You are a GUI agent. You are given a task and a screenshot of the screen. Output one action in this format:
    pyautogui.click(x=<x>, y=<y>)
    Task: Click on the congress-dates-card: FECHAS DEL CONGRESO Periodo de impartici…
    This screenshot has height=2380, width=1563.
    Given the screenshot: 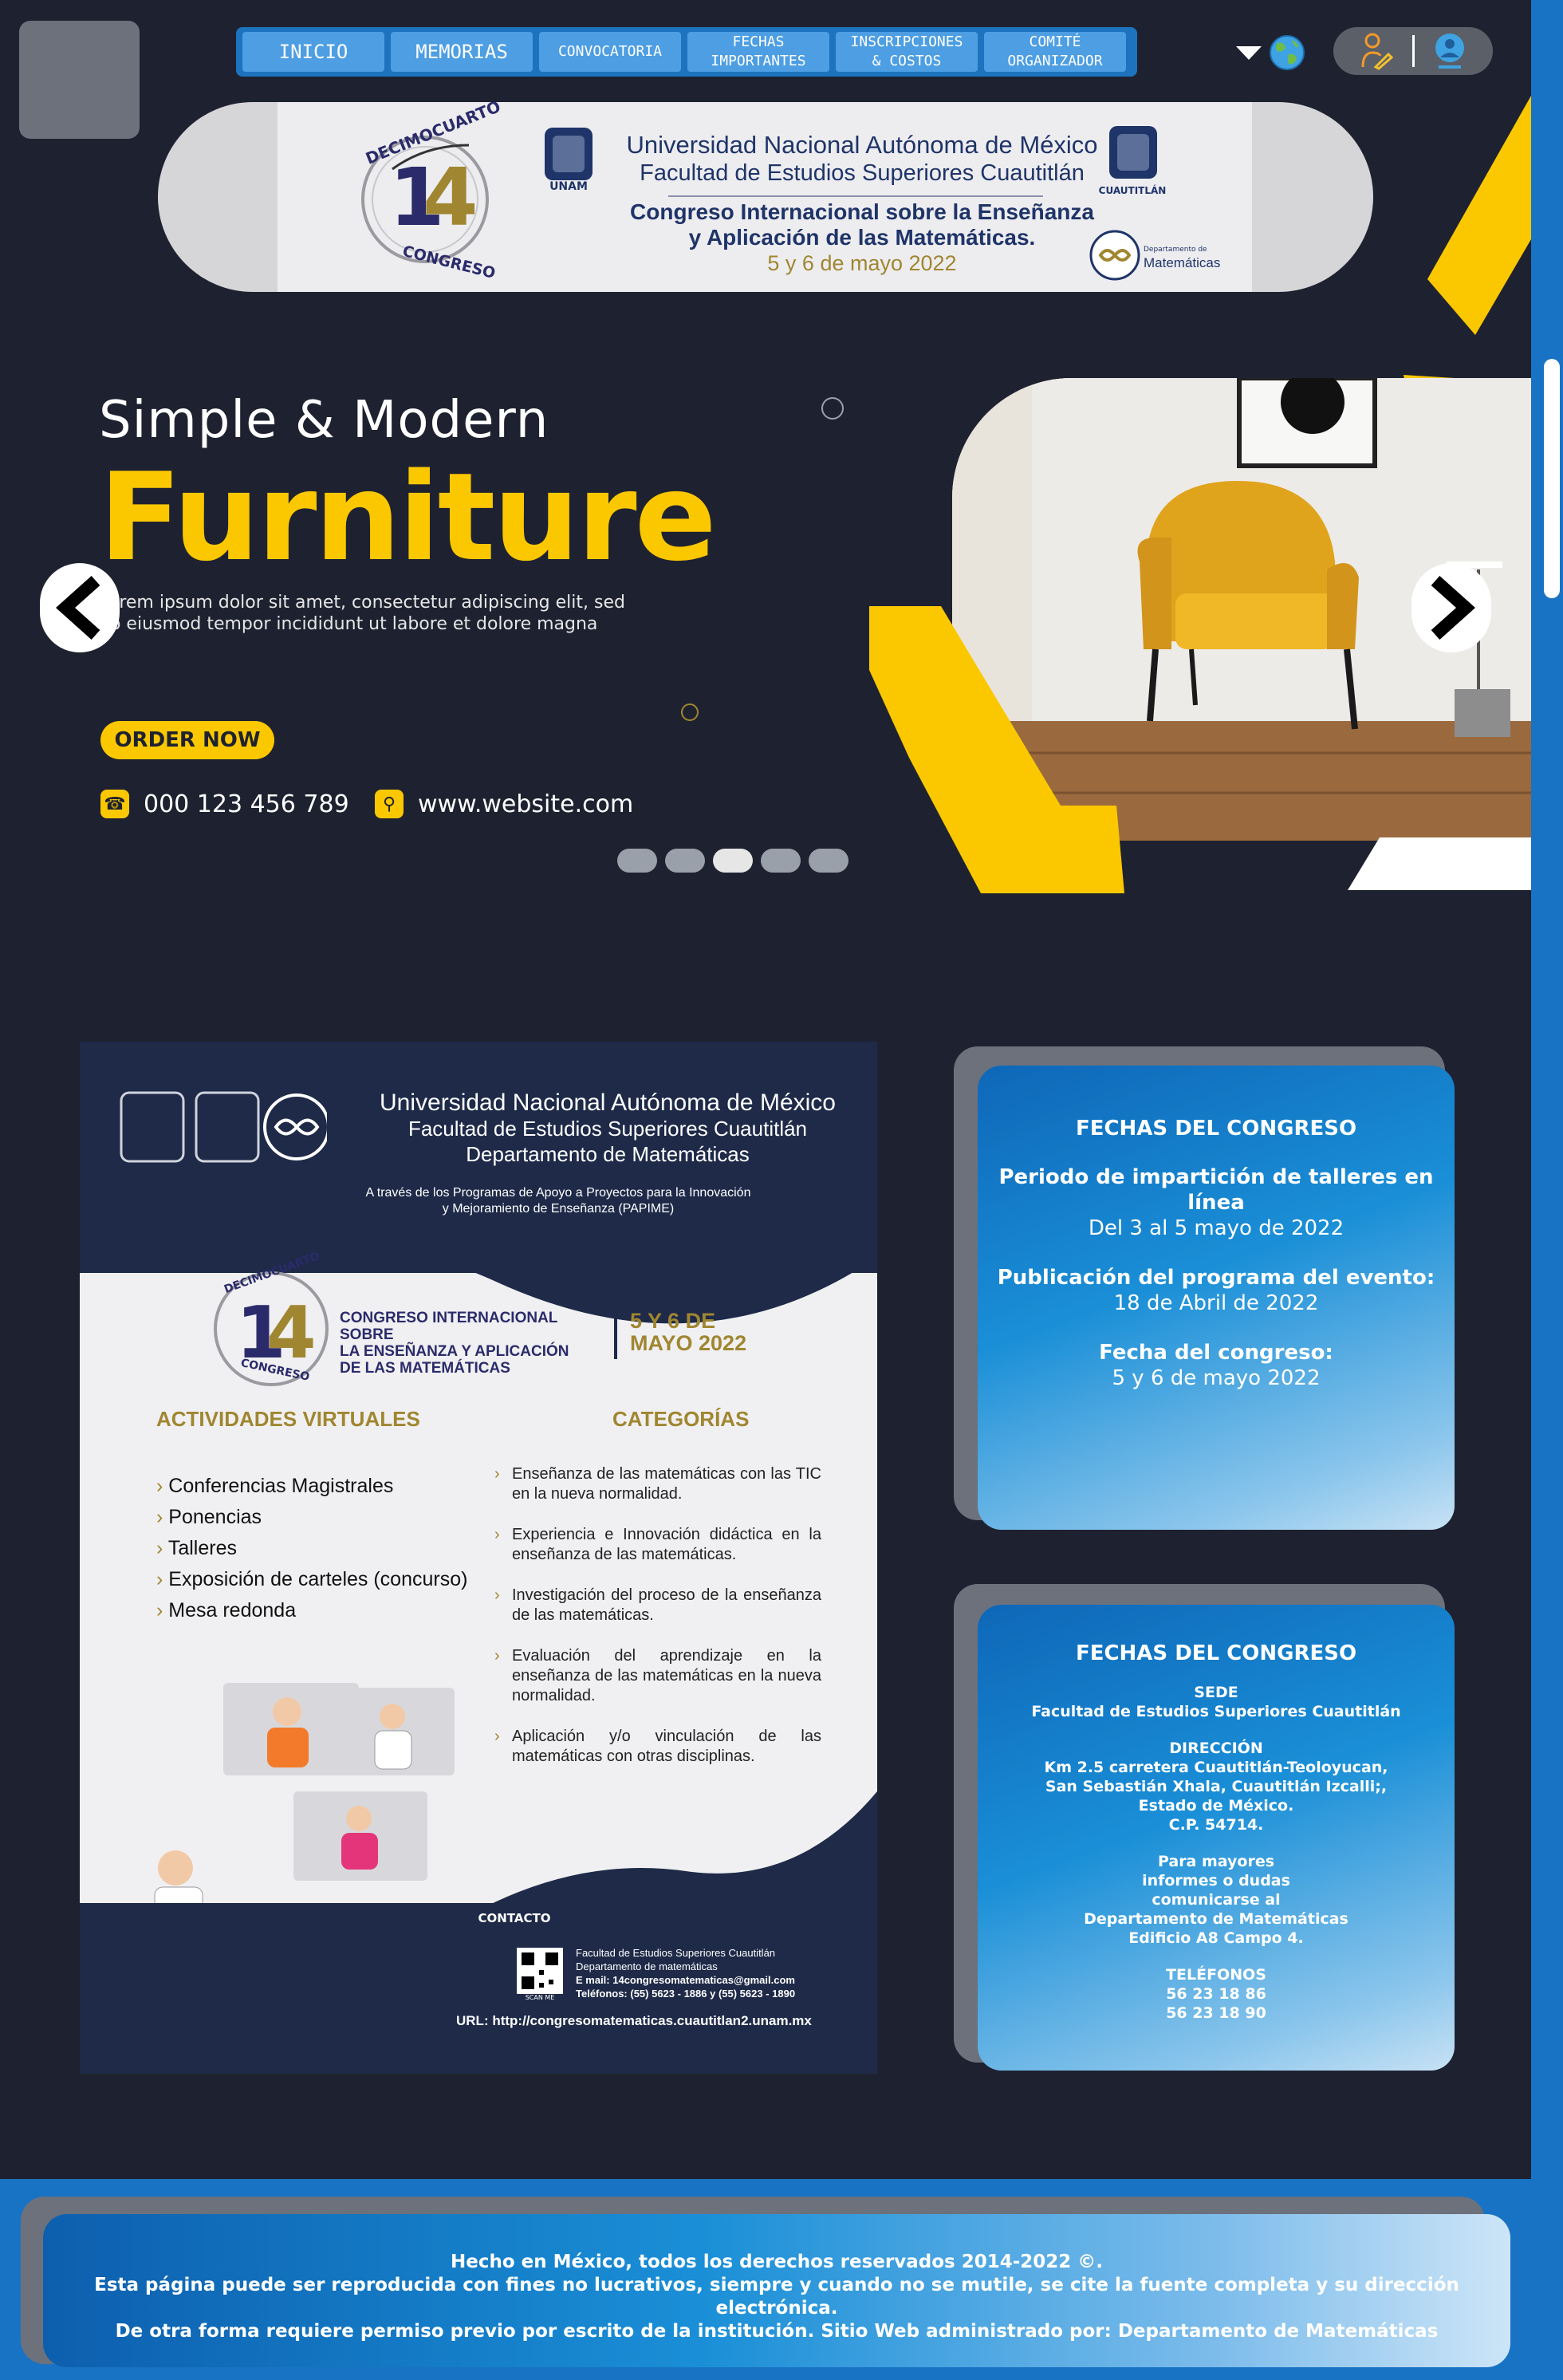 What is the action you would take?
    pyautogui.click(x=1216, y=1298)
    